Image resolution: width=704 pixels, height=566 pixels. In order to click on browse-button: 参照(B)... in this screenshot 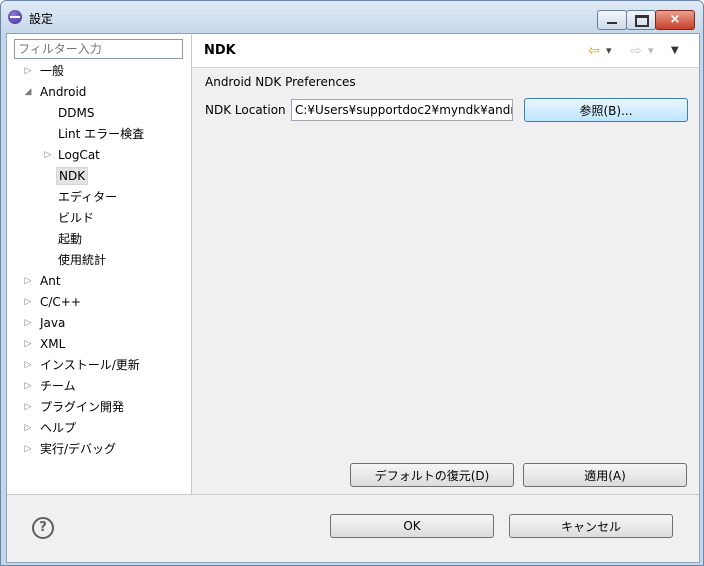, I will do `click(606, 110)`.